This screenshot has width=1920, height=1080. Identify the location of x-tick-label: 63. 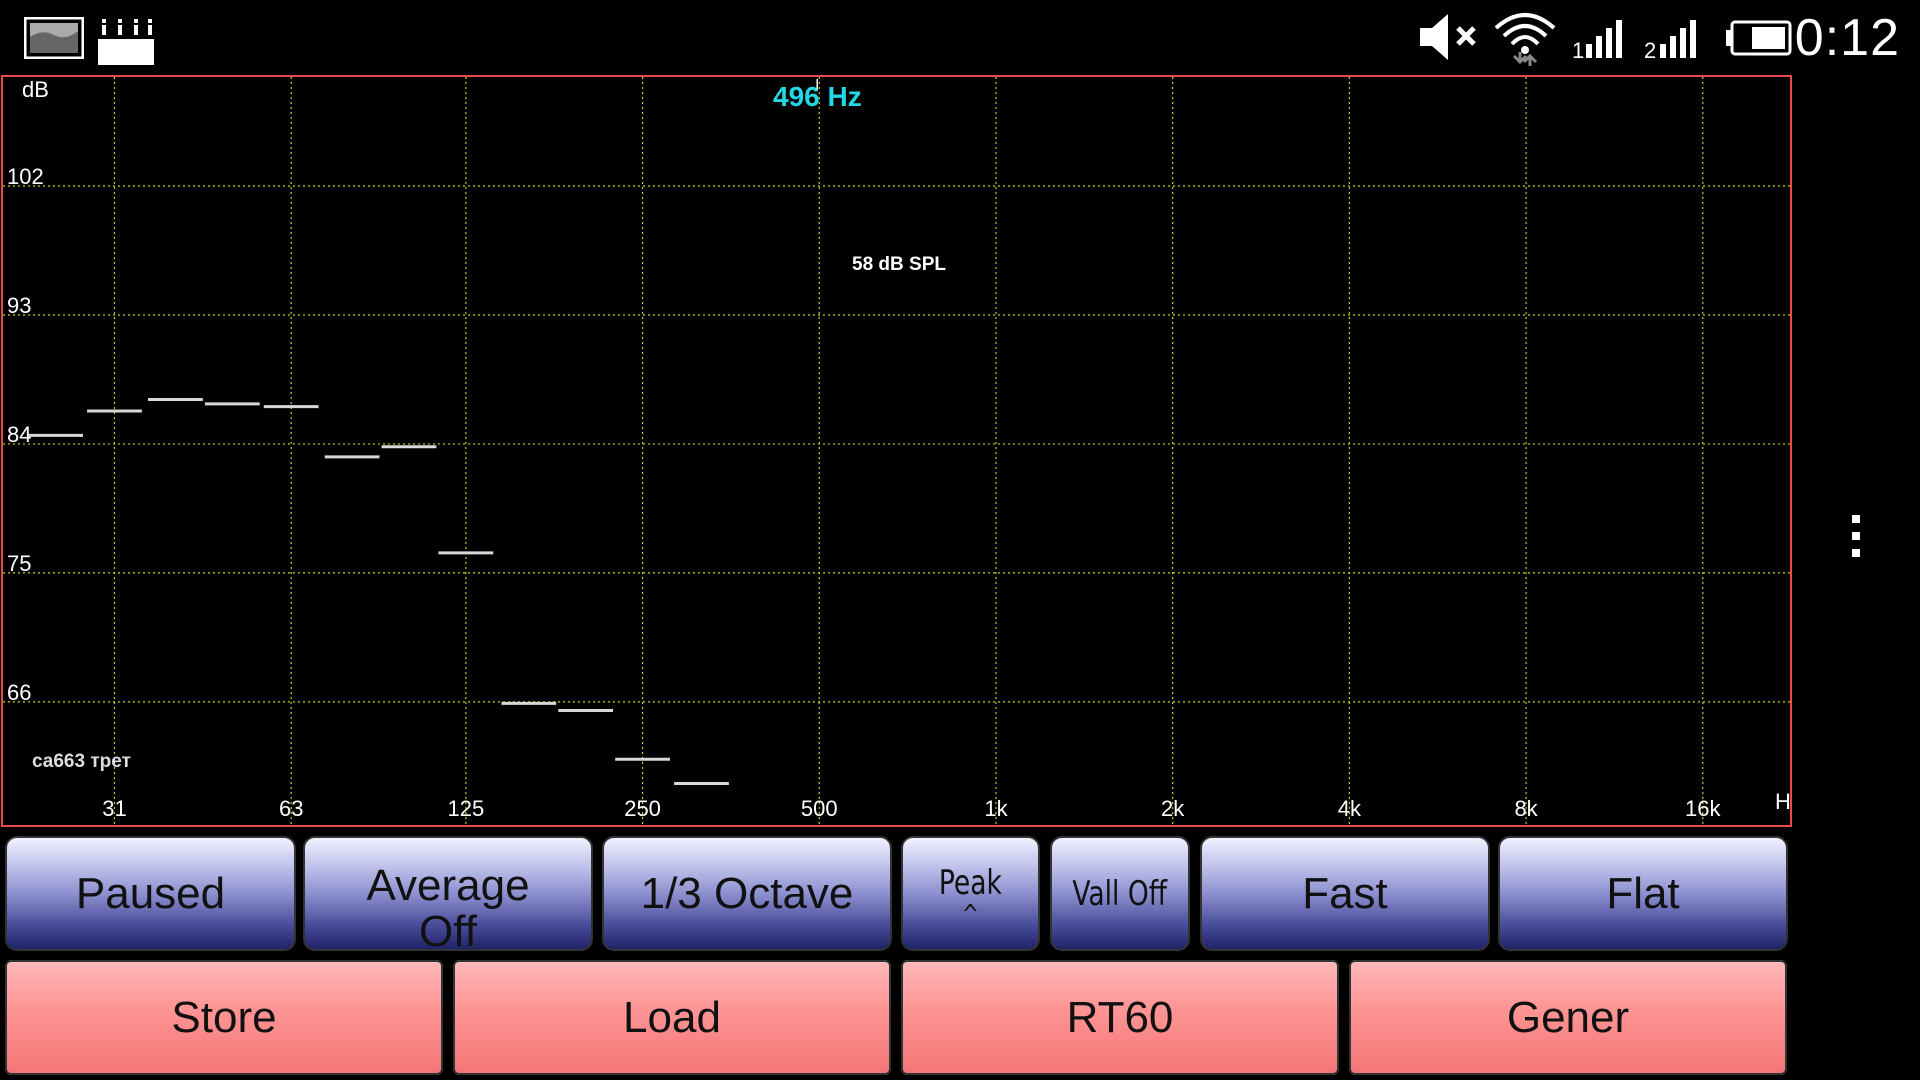
(291, 808).